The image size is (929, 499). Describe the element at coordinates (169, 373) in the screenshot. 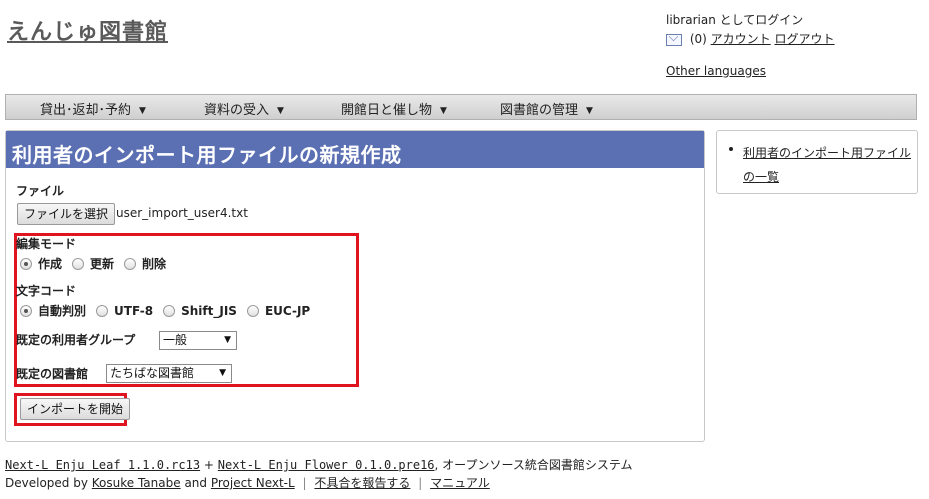

I see `default-library-select: たちばな図書館 ▼` at that location.